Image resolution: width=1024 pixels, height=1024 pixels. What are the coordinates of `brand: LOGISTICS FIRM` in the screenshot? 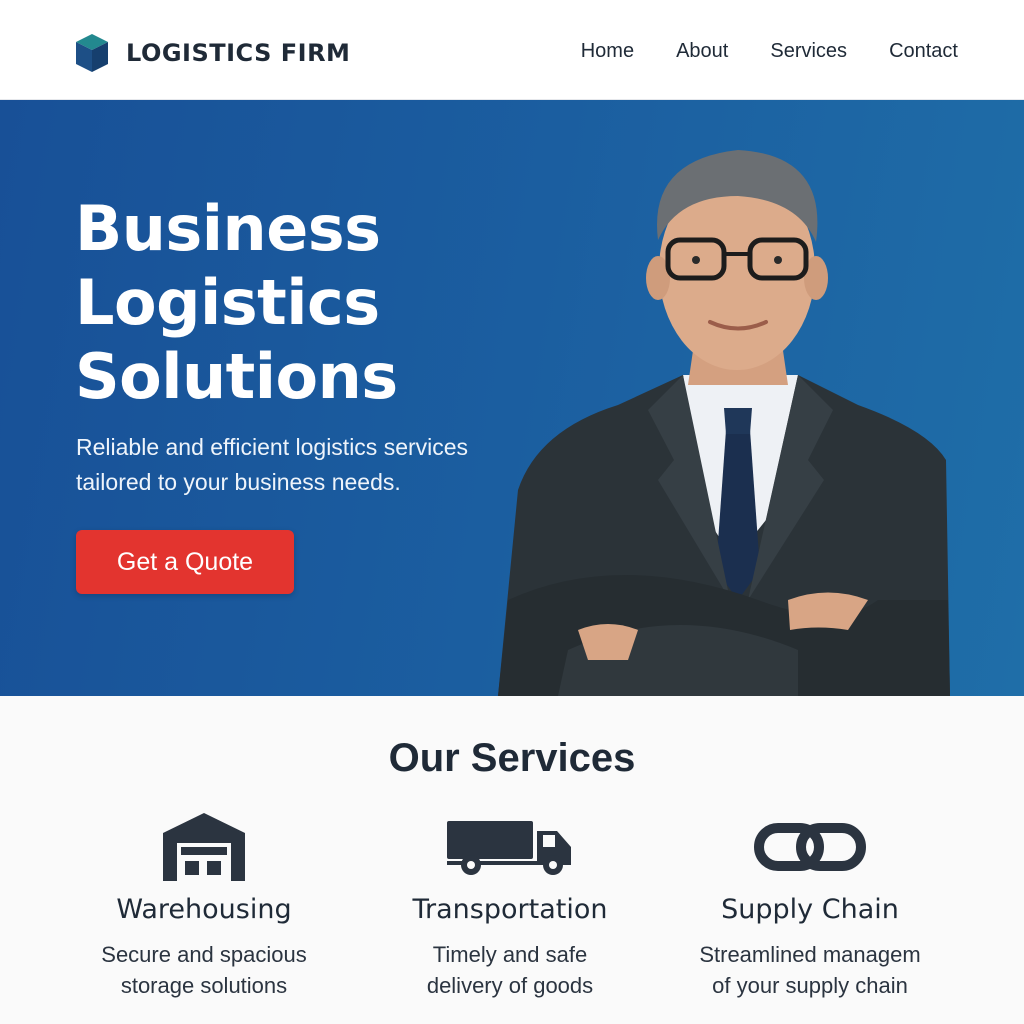 It's located at (212, 53).